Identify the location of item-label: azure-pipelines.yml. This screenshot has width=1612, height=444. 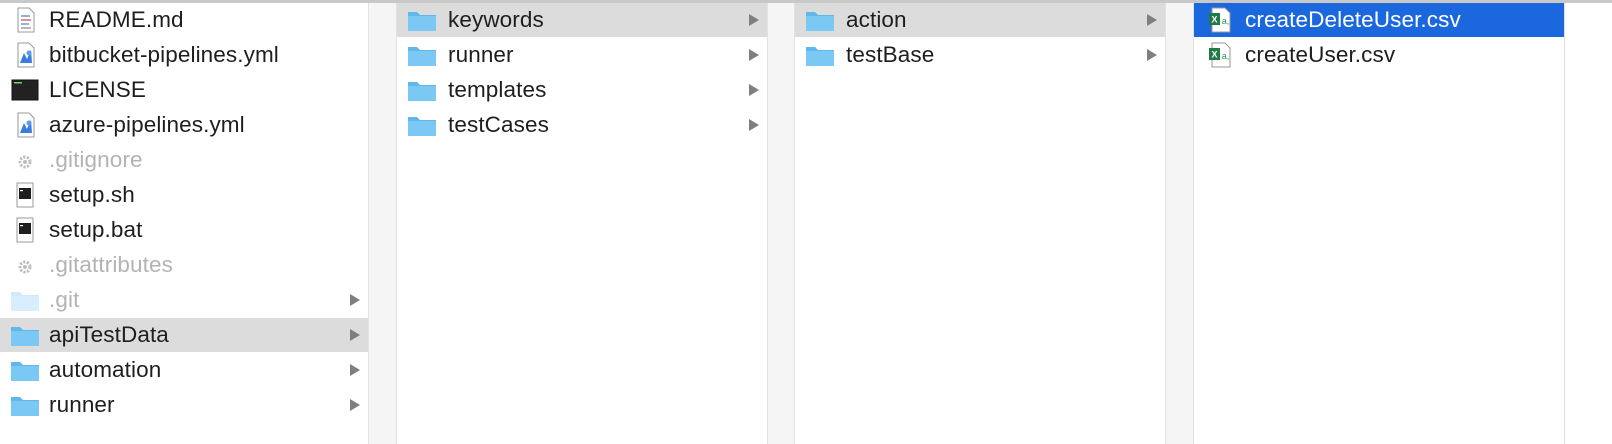
(147, 124).